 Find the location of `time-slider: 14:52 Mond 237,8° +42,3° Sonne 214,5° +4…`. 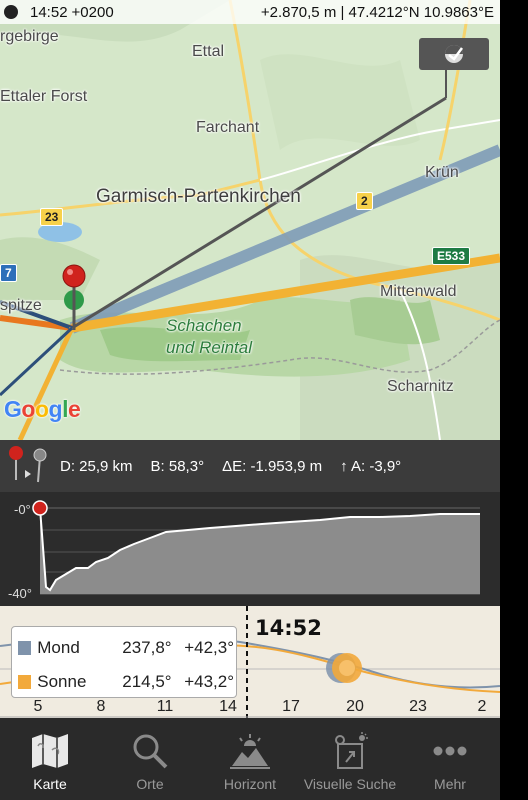

time-slider: 14:52 Mond 237,8° +42,3° Sonne 214,5° +4… is located at coordinates (250, 662).